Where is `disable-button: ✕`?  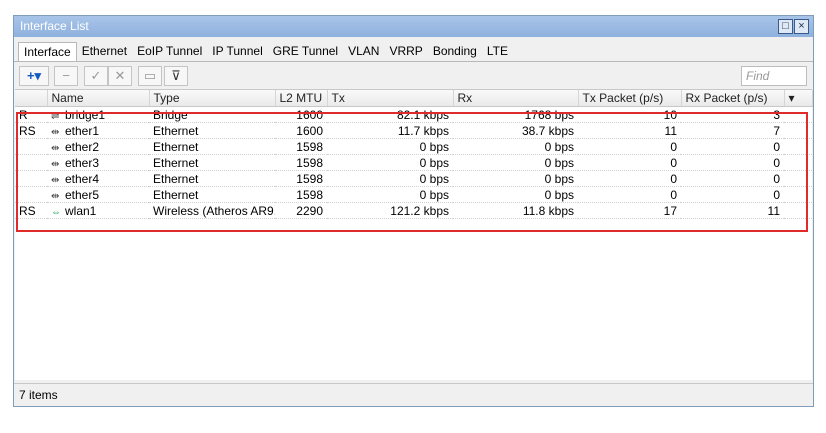
disable-button: ✕ is located at coordinates (120, 76).